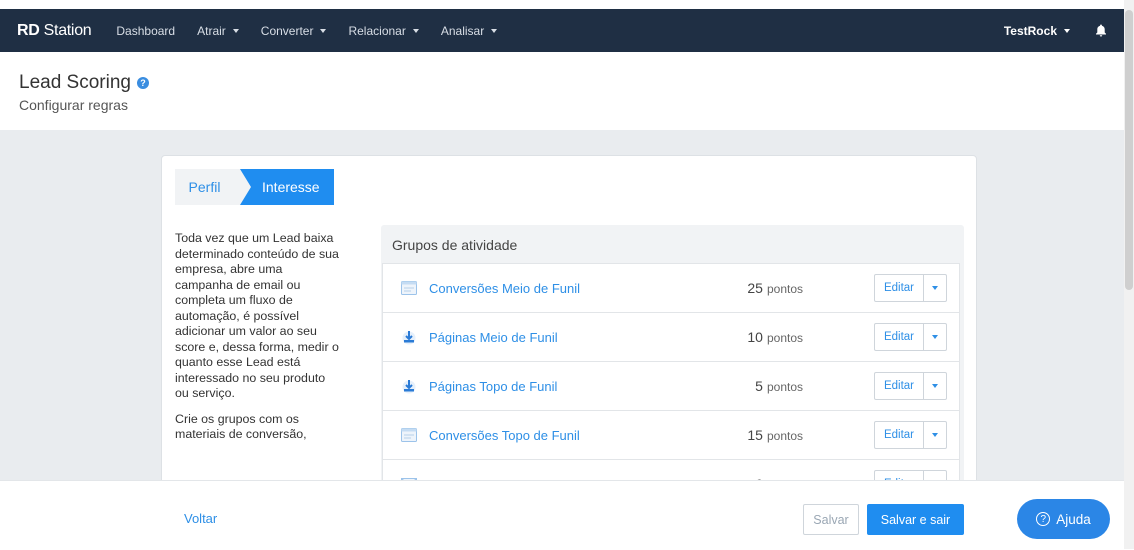  What do you see at coordinates (671, 336) in the screenshot?
I see `list-item: Páginas Meio de Funil 10 pontos Editar` at bounding box center [671, 336].